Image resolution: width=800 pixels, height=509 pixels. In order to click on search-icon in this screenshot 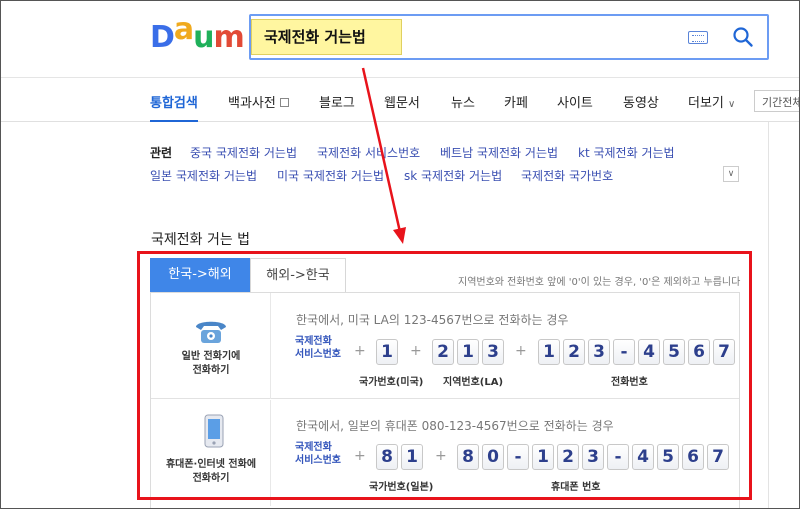, I will do `click(743, 37)`.